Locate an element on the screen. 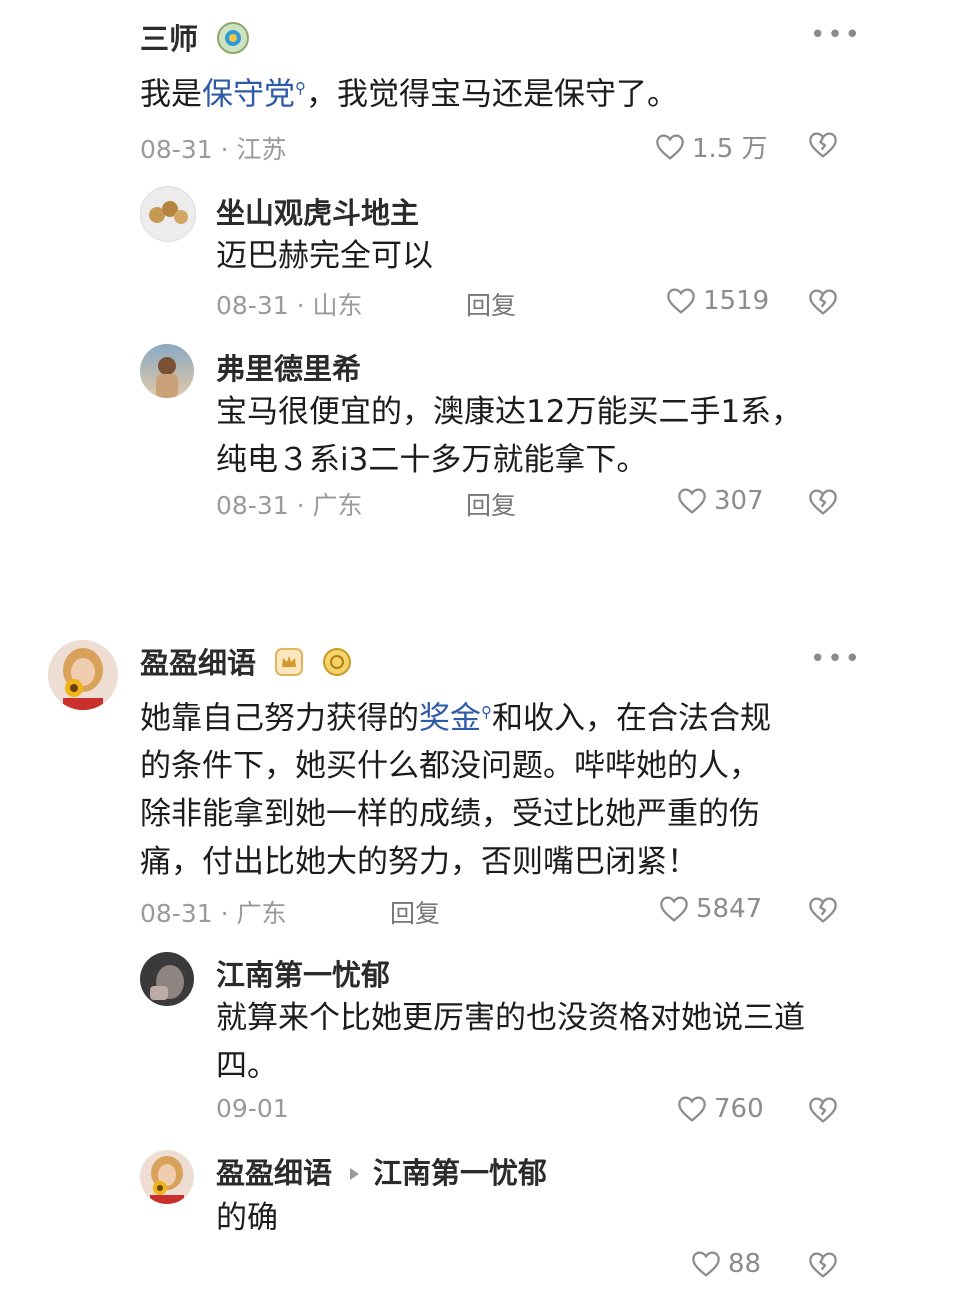 The image size is (970, 1293). comment-author: 三师 is located at coordinates (195, 39).